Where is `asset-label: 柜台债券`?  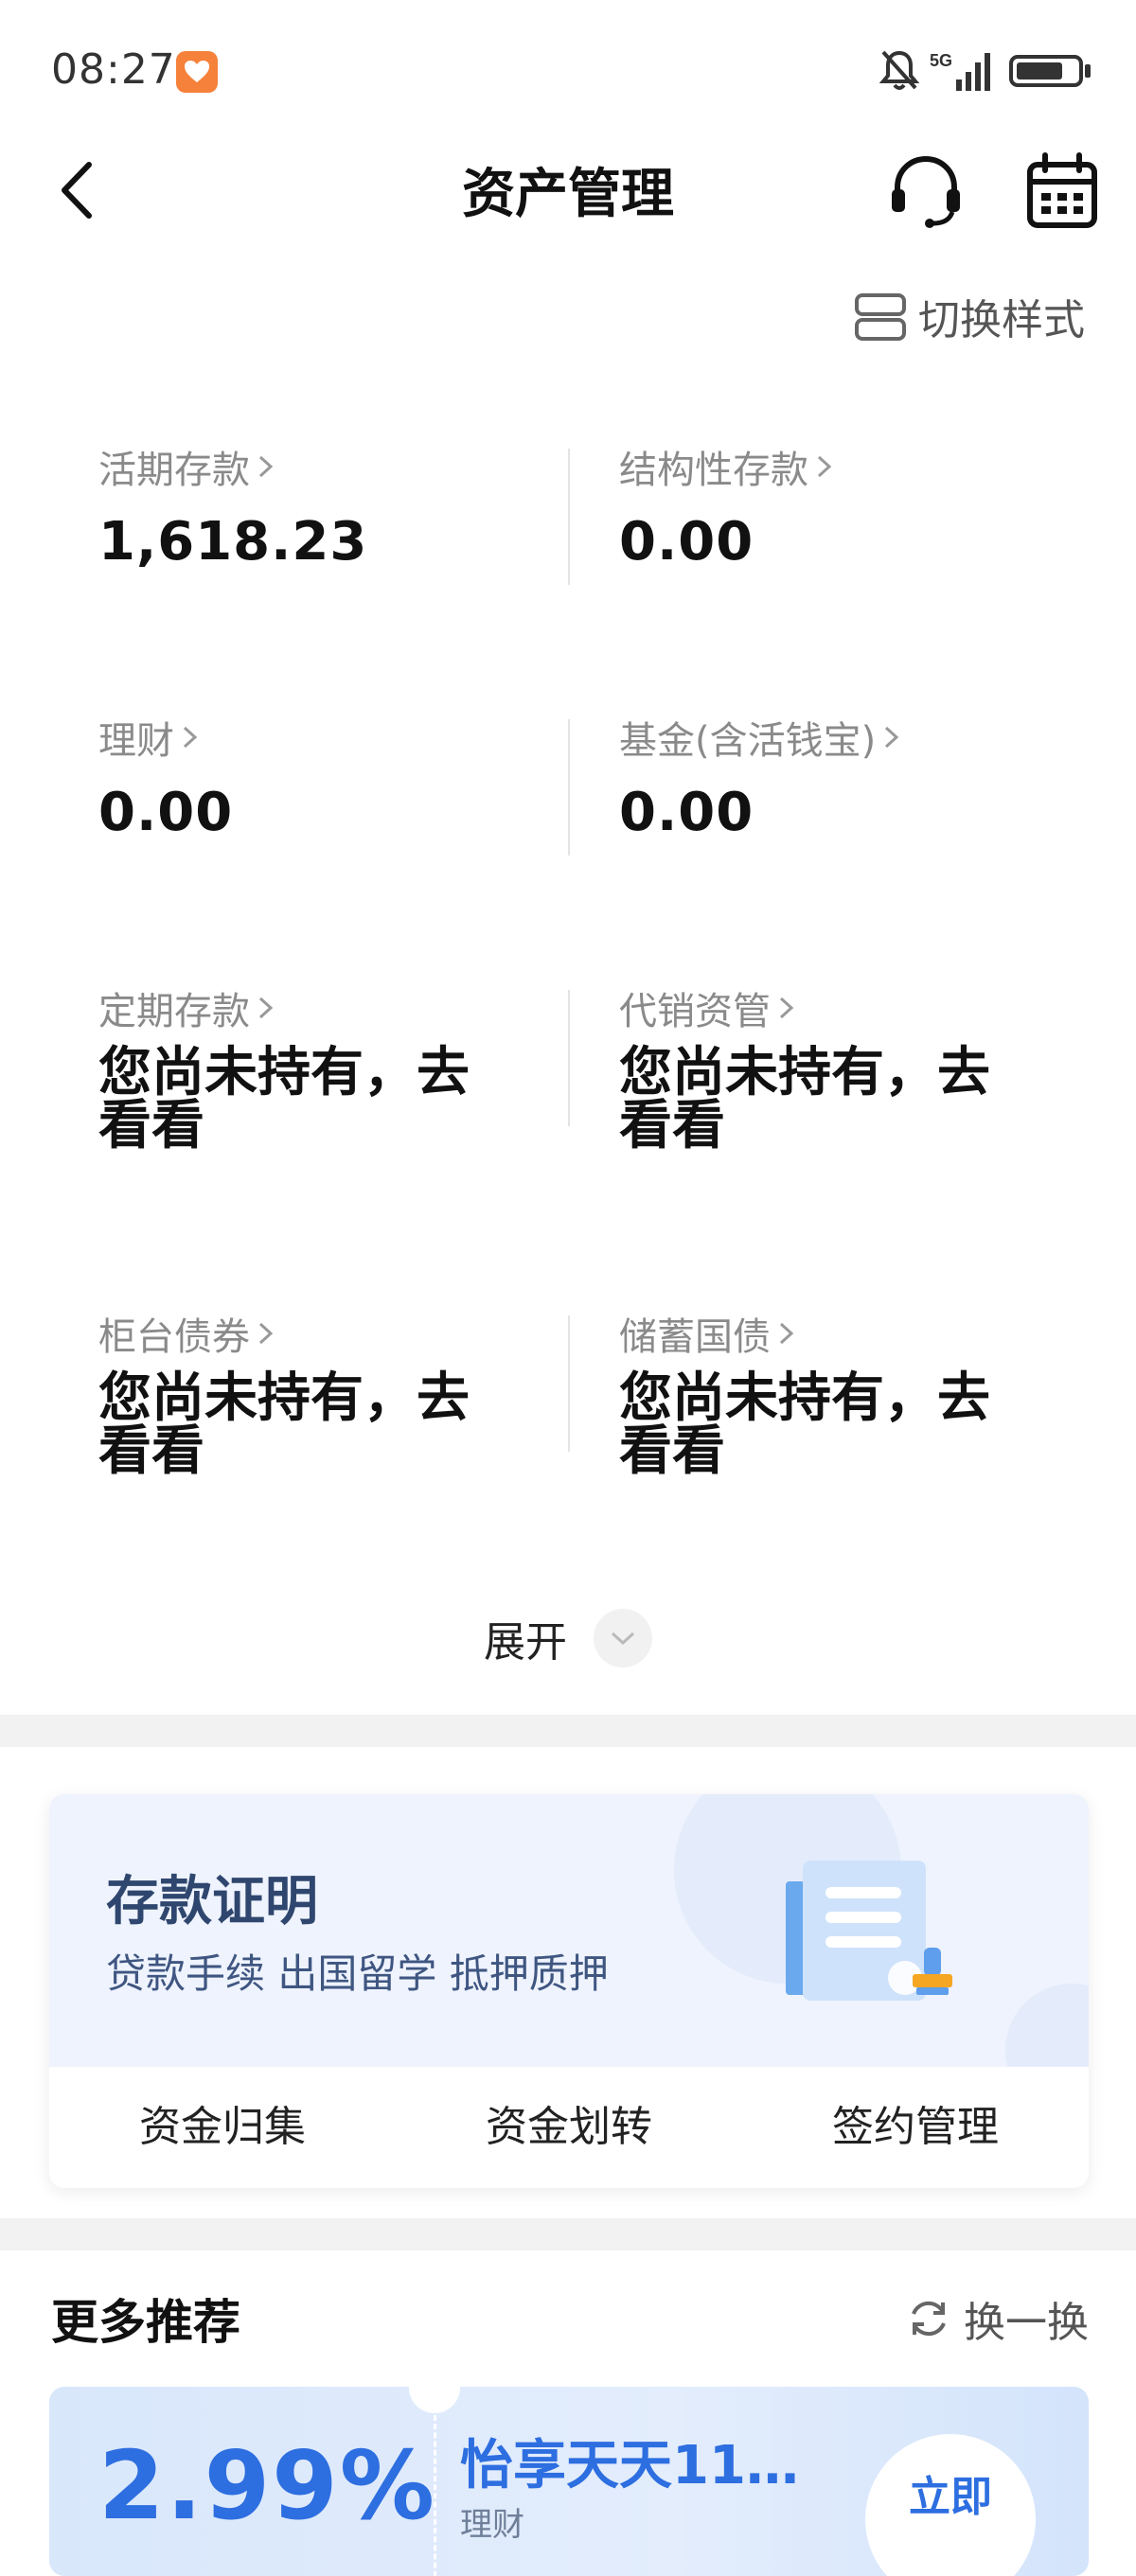
asset-label: 柜台债券 is located at coordinates (174, 1337).